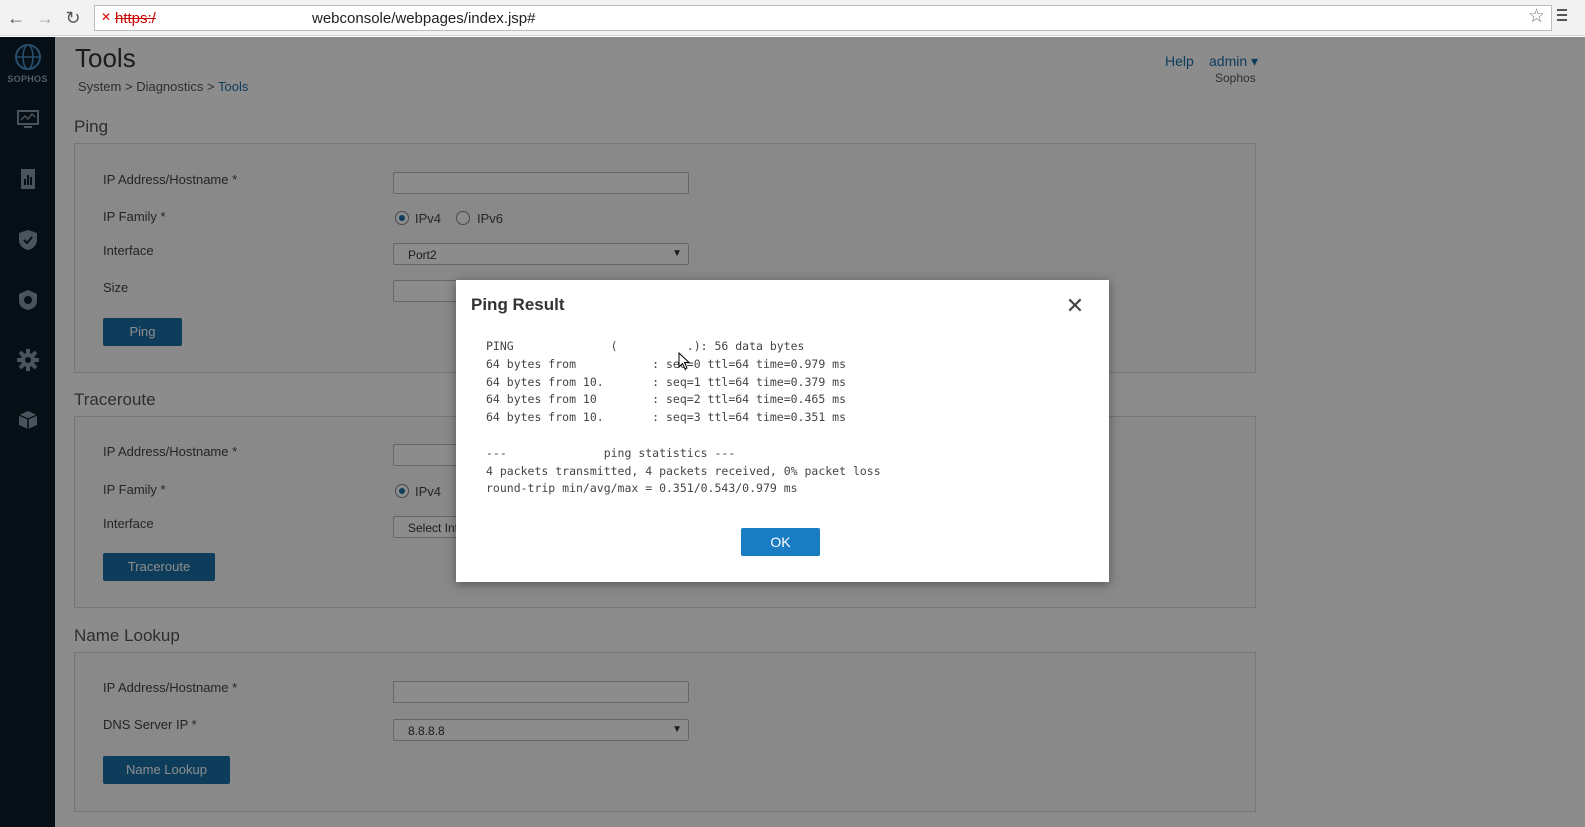  Describe the element at coordinates (16, 18) in the screenshot. I see `back-icon: ←` at that location.